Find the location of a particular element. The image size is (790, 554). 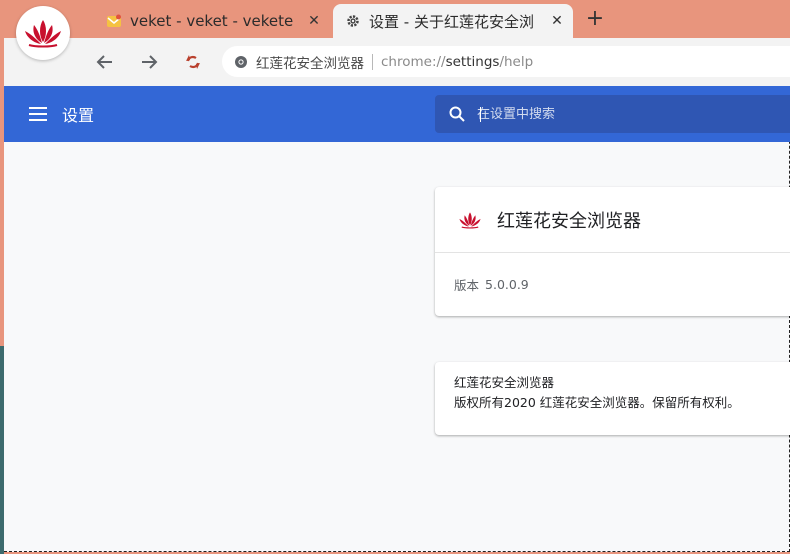

address-bar: 红莲花安全浏览器 chrome:// settings /help is located at coordinates (506, 61).